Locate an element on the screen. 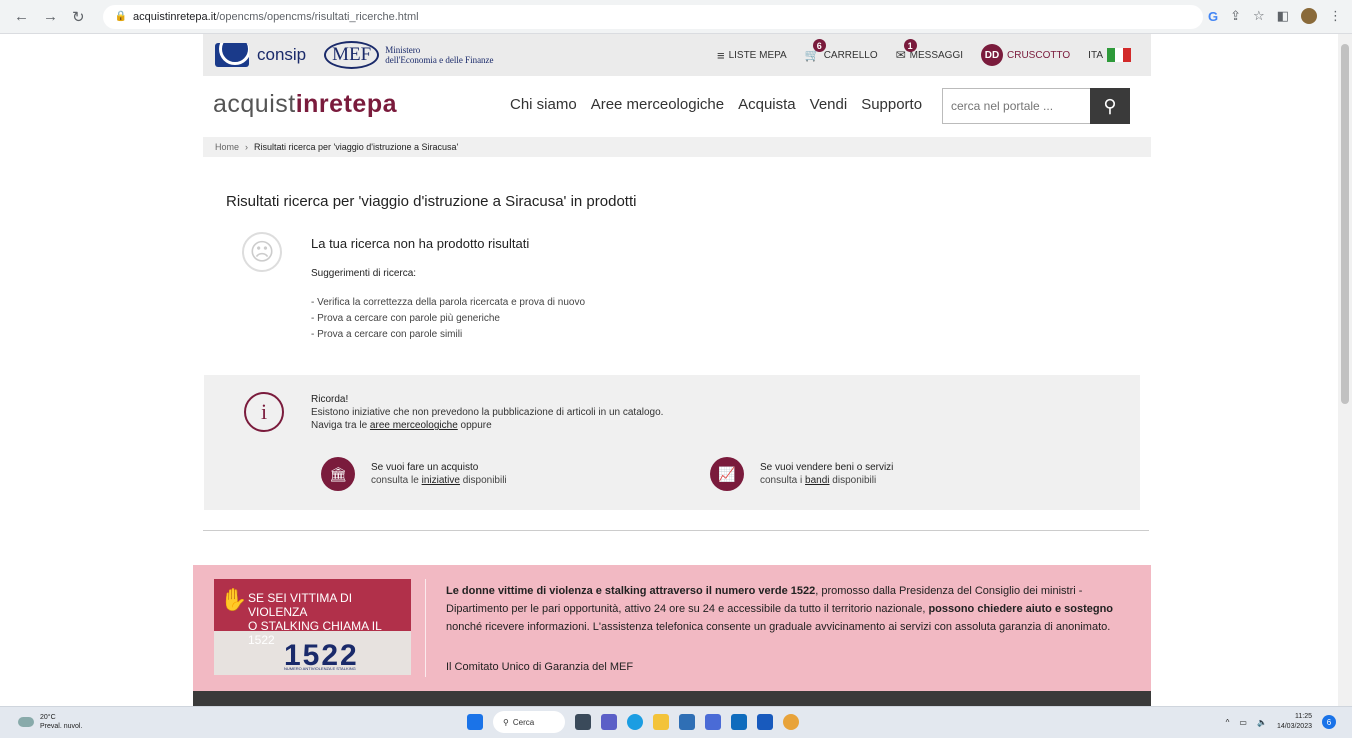 The image size is (1352, 738). language-selector: ITA is located at coordinates (1109, 55).